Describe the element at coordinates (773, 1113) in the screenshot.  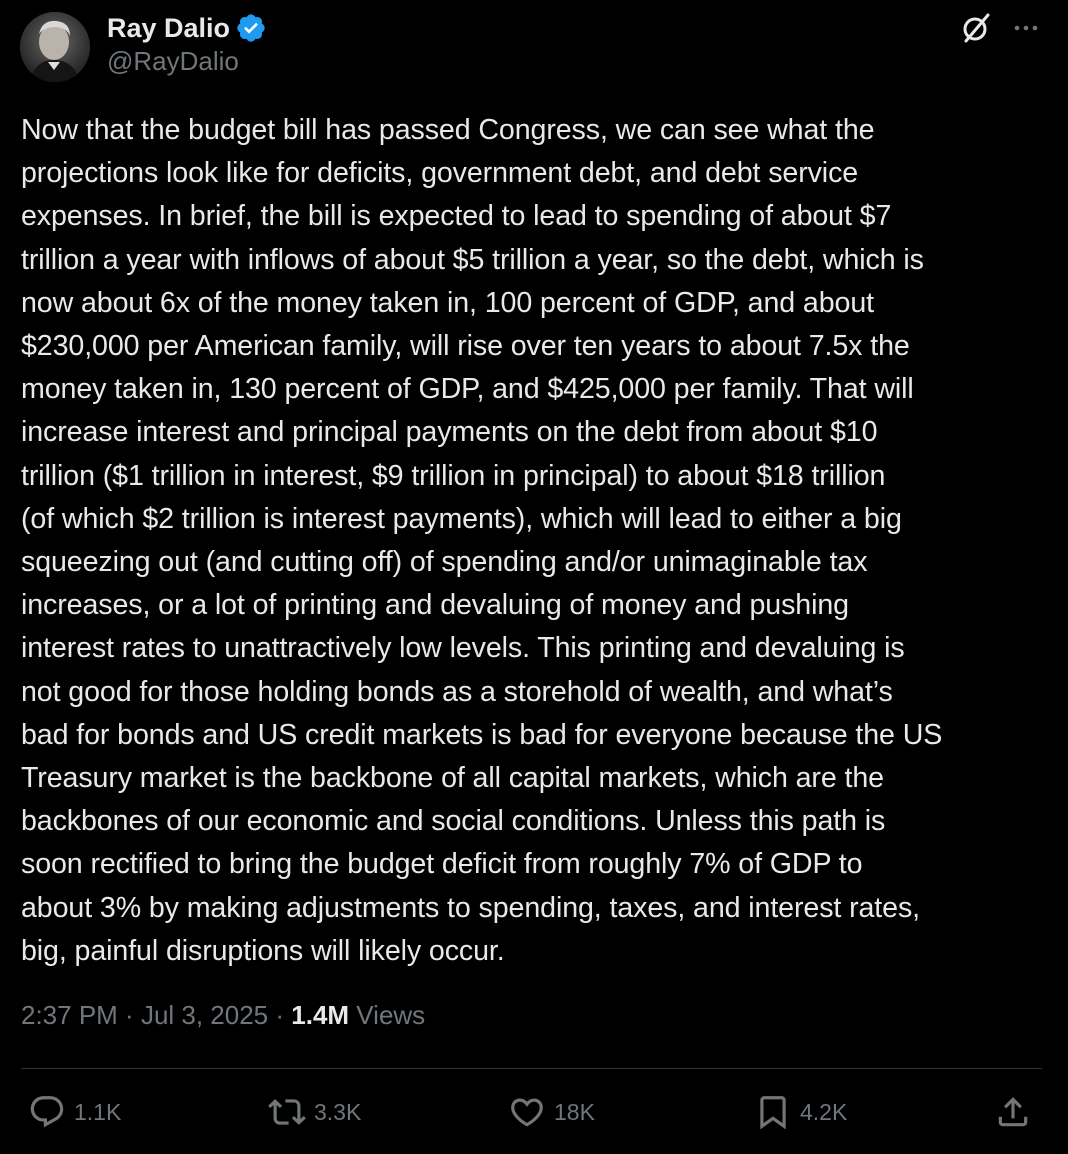
I see `bookmark-icon` at that location.